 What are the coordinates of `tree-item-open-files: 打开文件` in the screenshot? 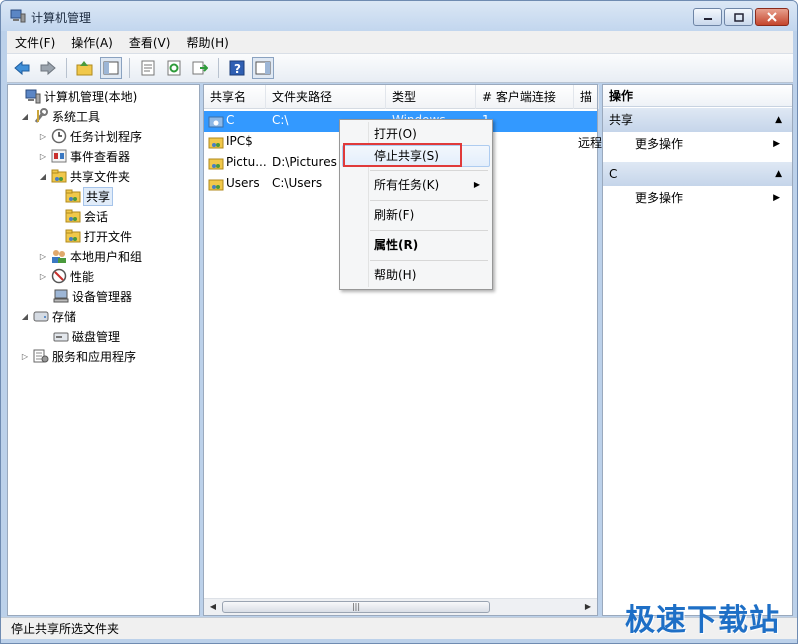 It's located at (97, 236).